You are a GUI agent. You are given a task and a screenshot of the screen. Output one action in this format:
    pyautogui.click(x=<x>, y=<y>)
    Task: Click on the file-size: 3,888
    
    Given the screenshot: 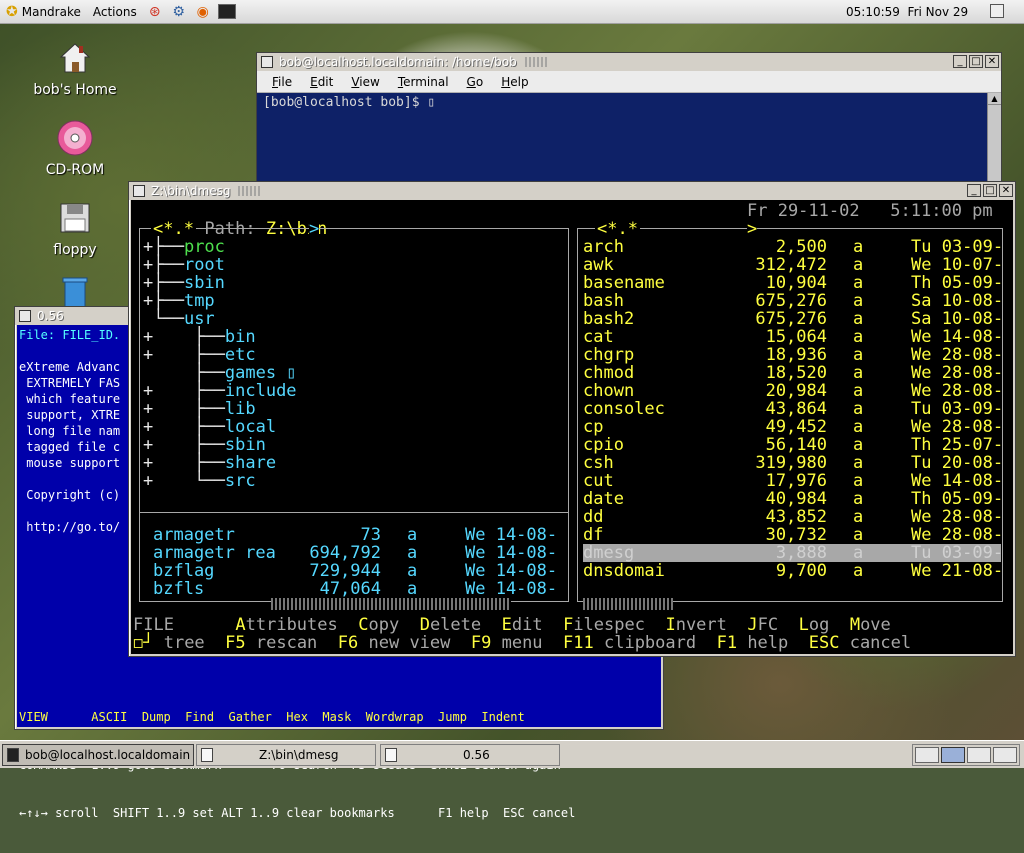 What is the action you would take?
    pyautogui.click(x=801, y=553)
    